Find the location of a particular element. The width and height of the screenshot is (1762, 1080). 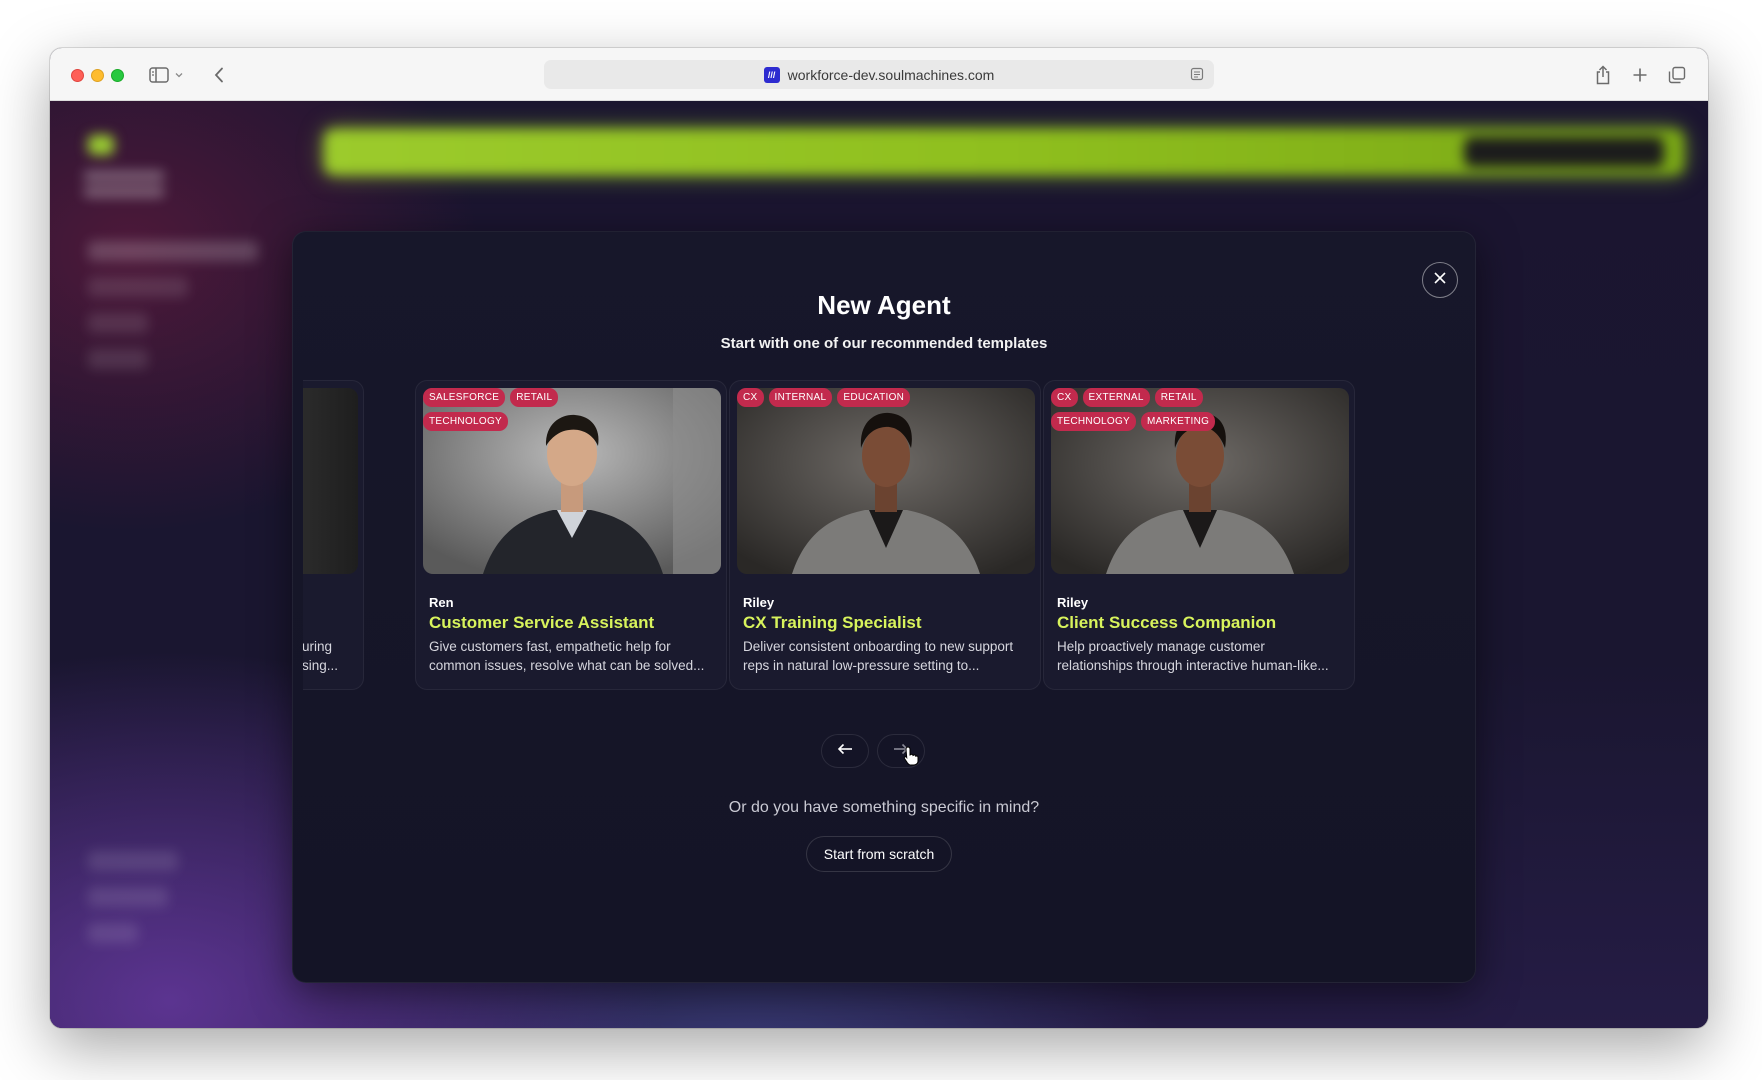

tag: SALESFORCE is located at coordinates (464, 397).